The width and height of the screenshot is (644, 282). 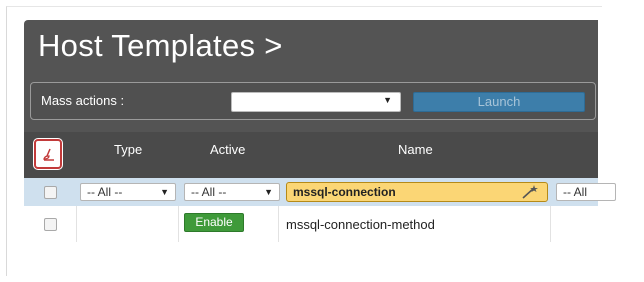 I want to click on name-filter-value: mssql-connection, so click(x=344, y=192).